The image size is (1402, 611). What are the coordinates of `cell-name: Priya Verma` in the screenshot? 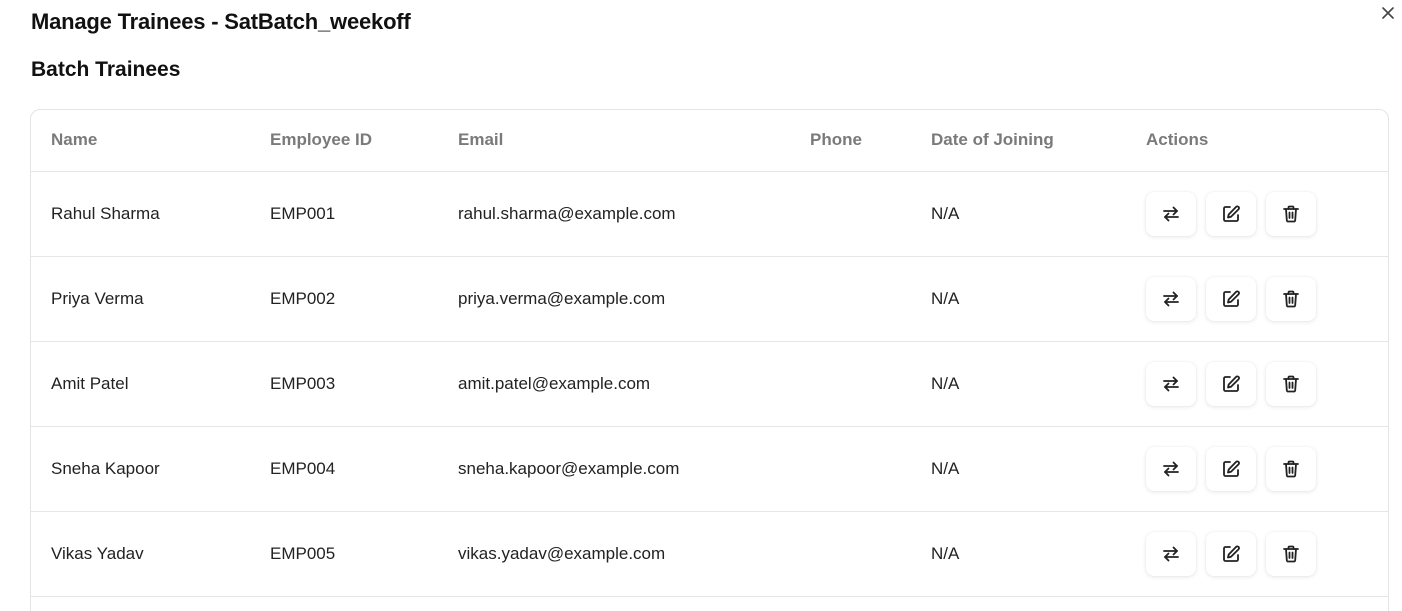 It's located at (97, 298).